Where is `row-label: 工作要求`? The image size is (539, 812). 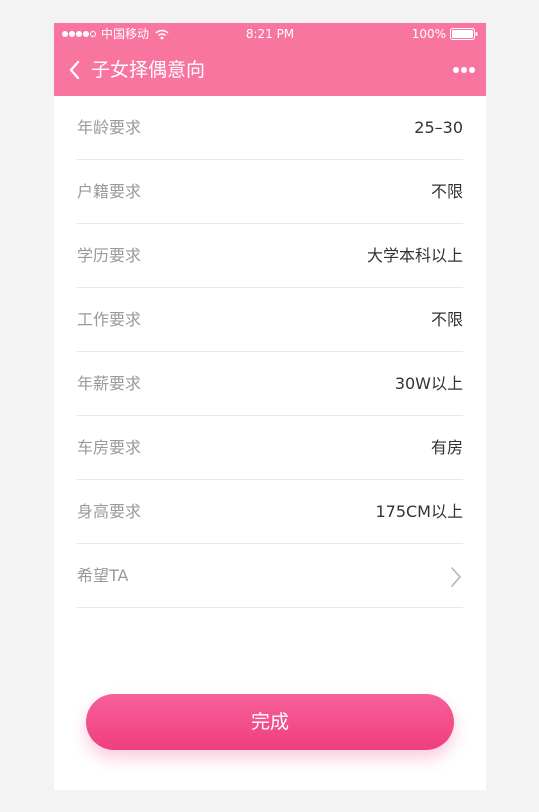 row-label: 工作要求 is located at coordinates (109, 319).